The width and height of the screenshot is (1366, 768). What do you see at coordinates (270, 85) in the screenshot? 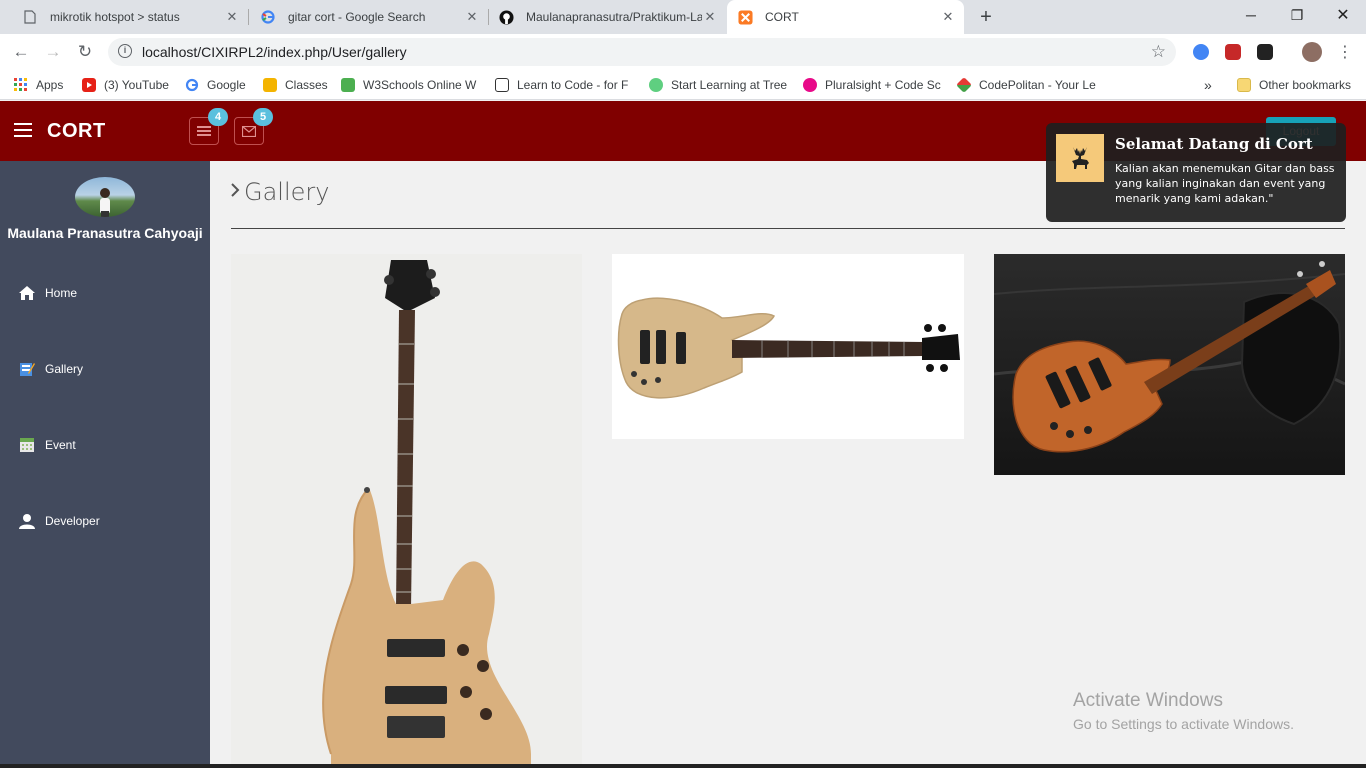
I see `classroom-icon` at bounding box center [270, 85].